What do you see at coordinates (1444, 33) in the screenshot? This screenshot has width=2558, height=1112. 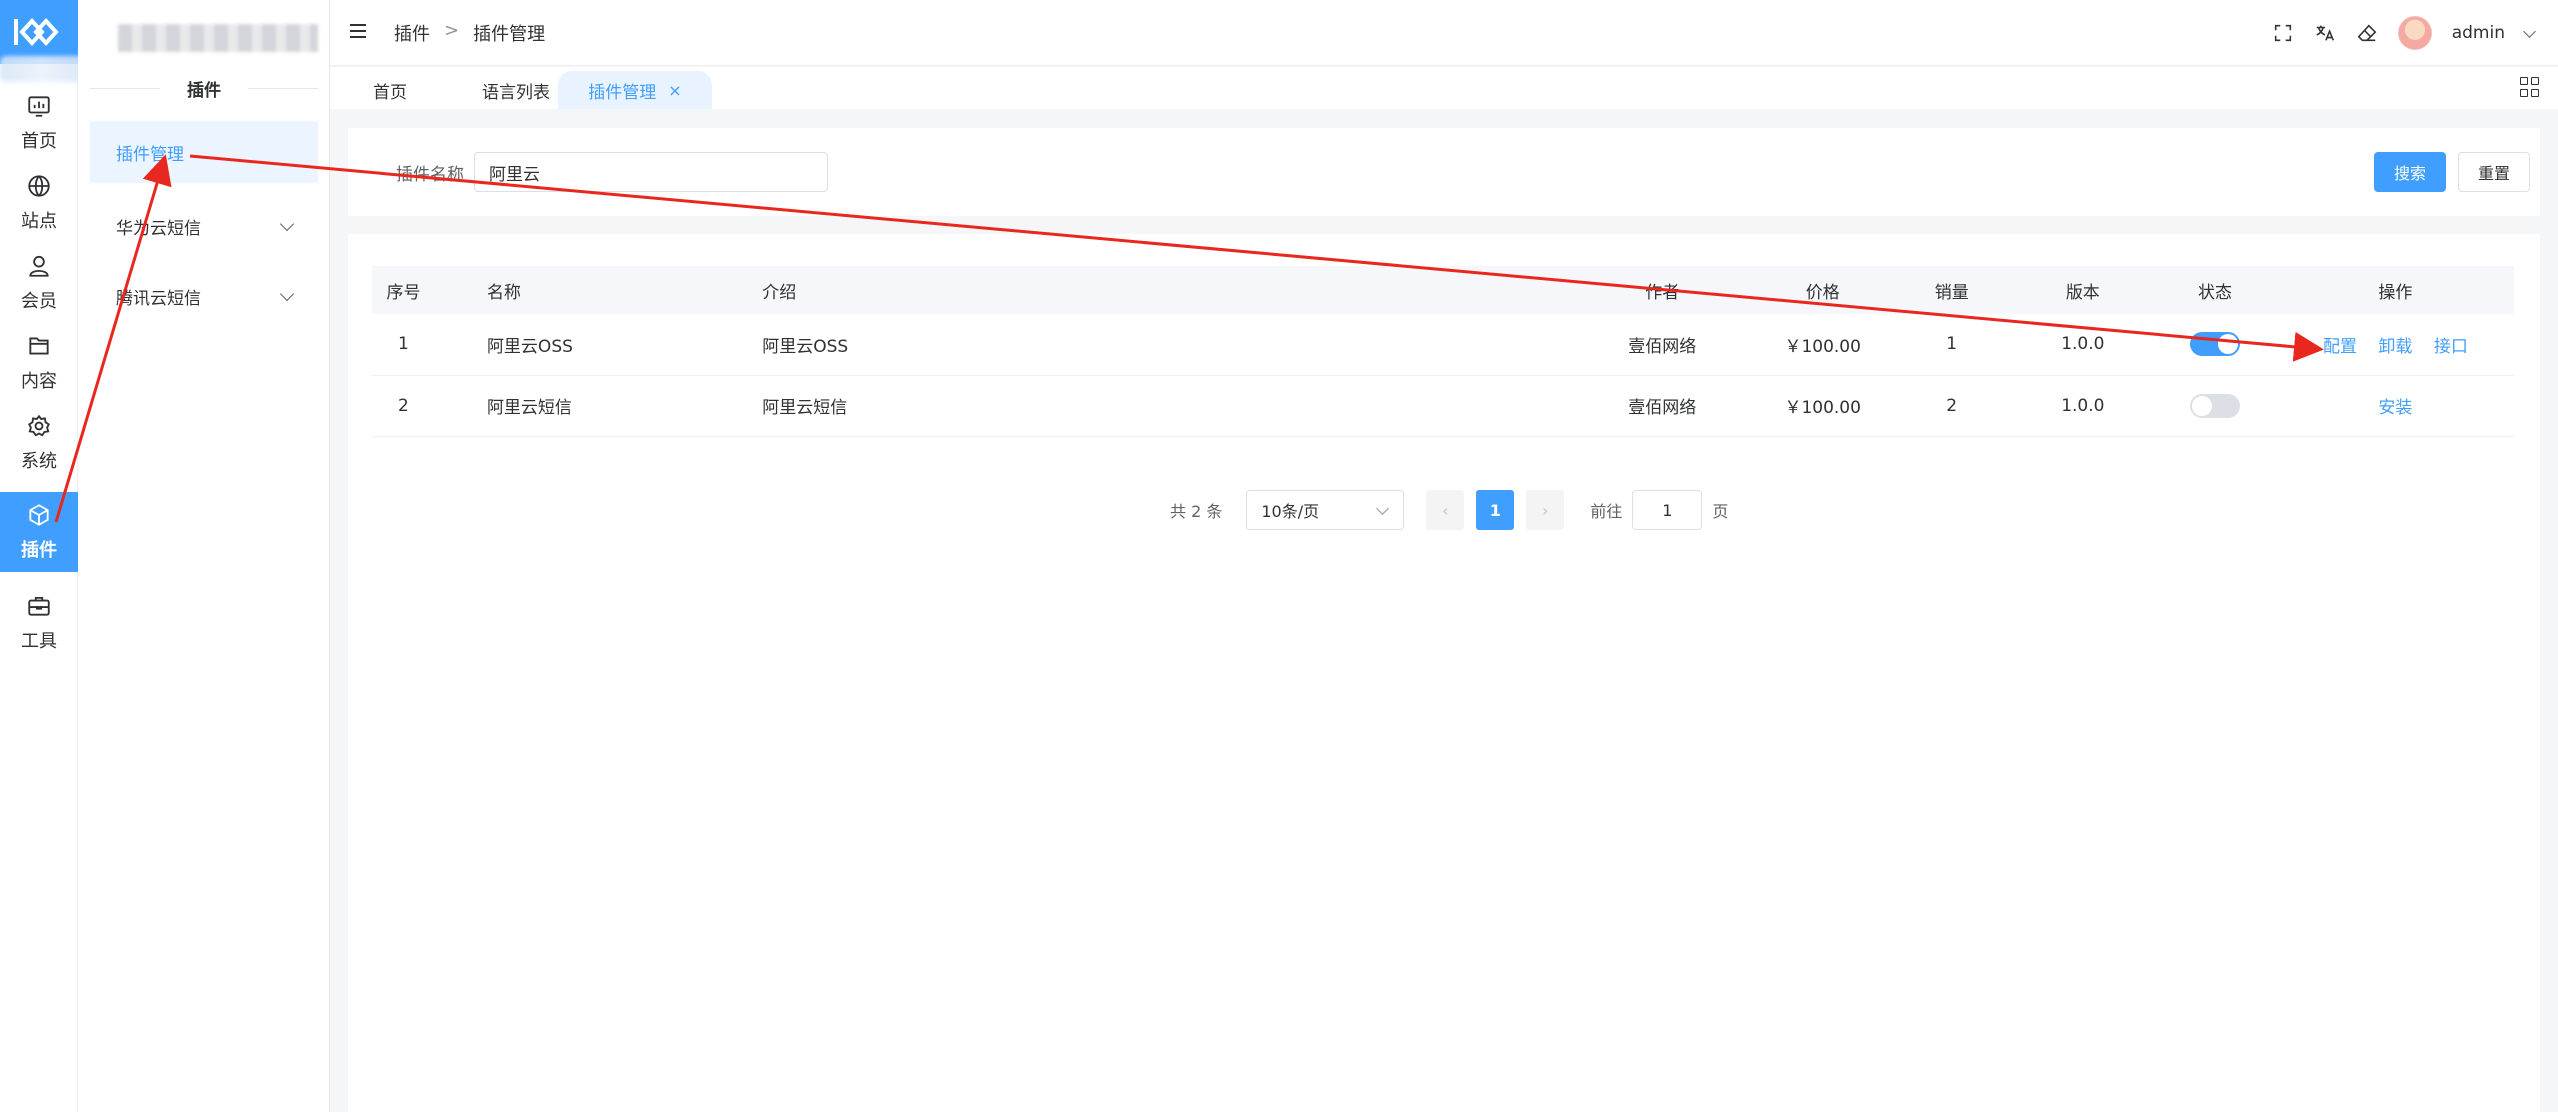 I see `top-header: 插件 > 插件管理 admin` at bounding box center [1444, 33].